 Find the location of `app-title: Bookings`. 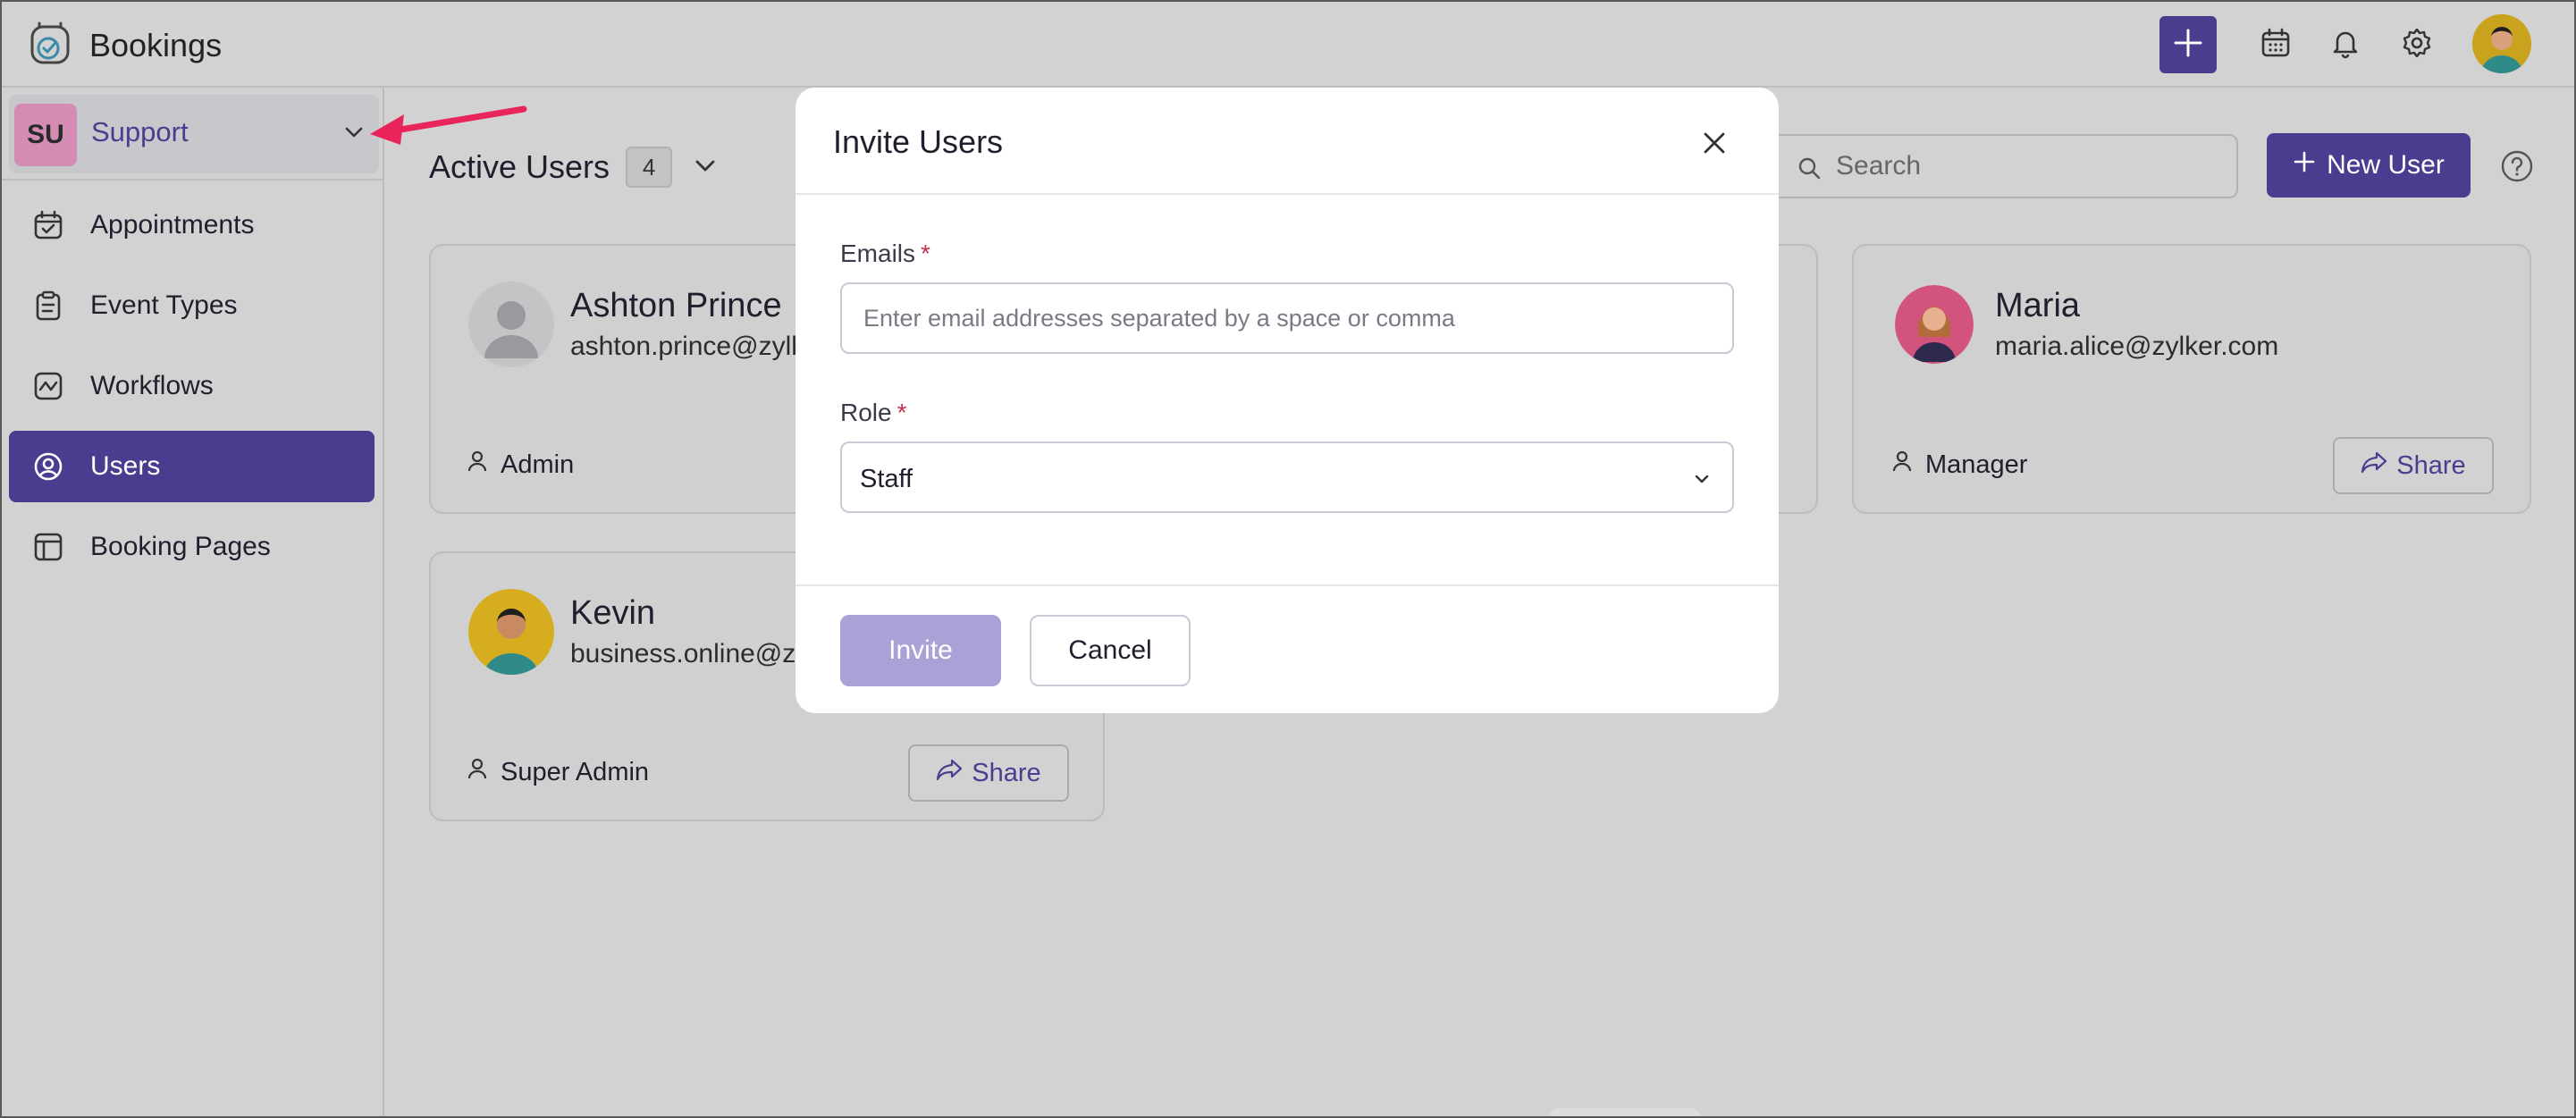

app-title: Bookings is located at coordinates (156, 45).